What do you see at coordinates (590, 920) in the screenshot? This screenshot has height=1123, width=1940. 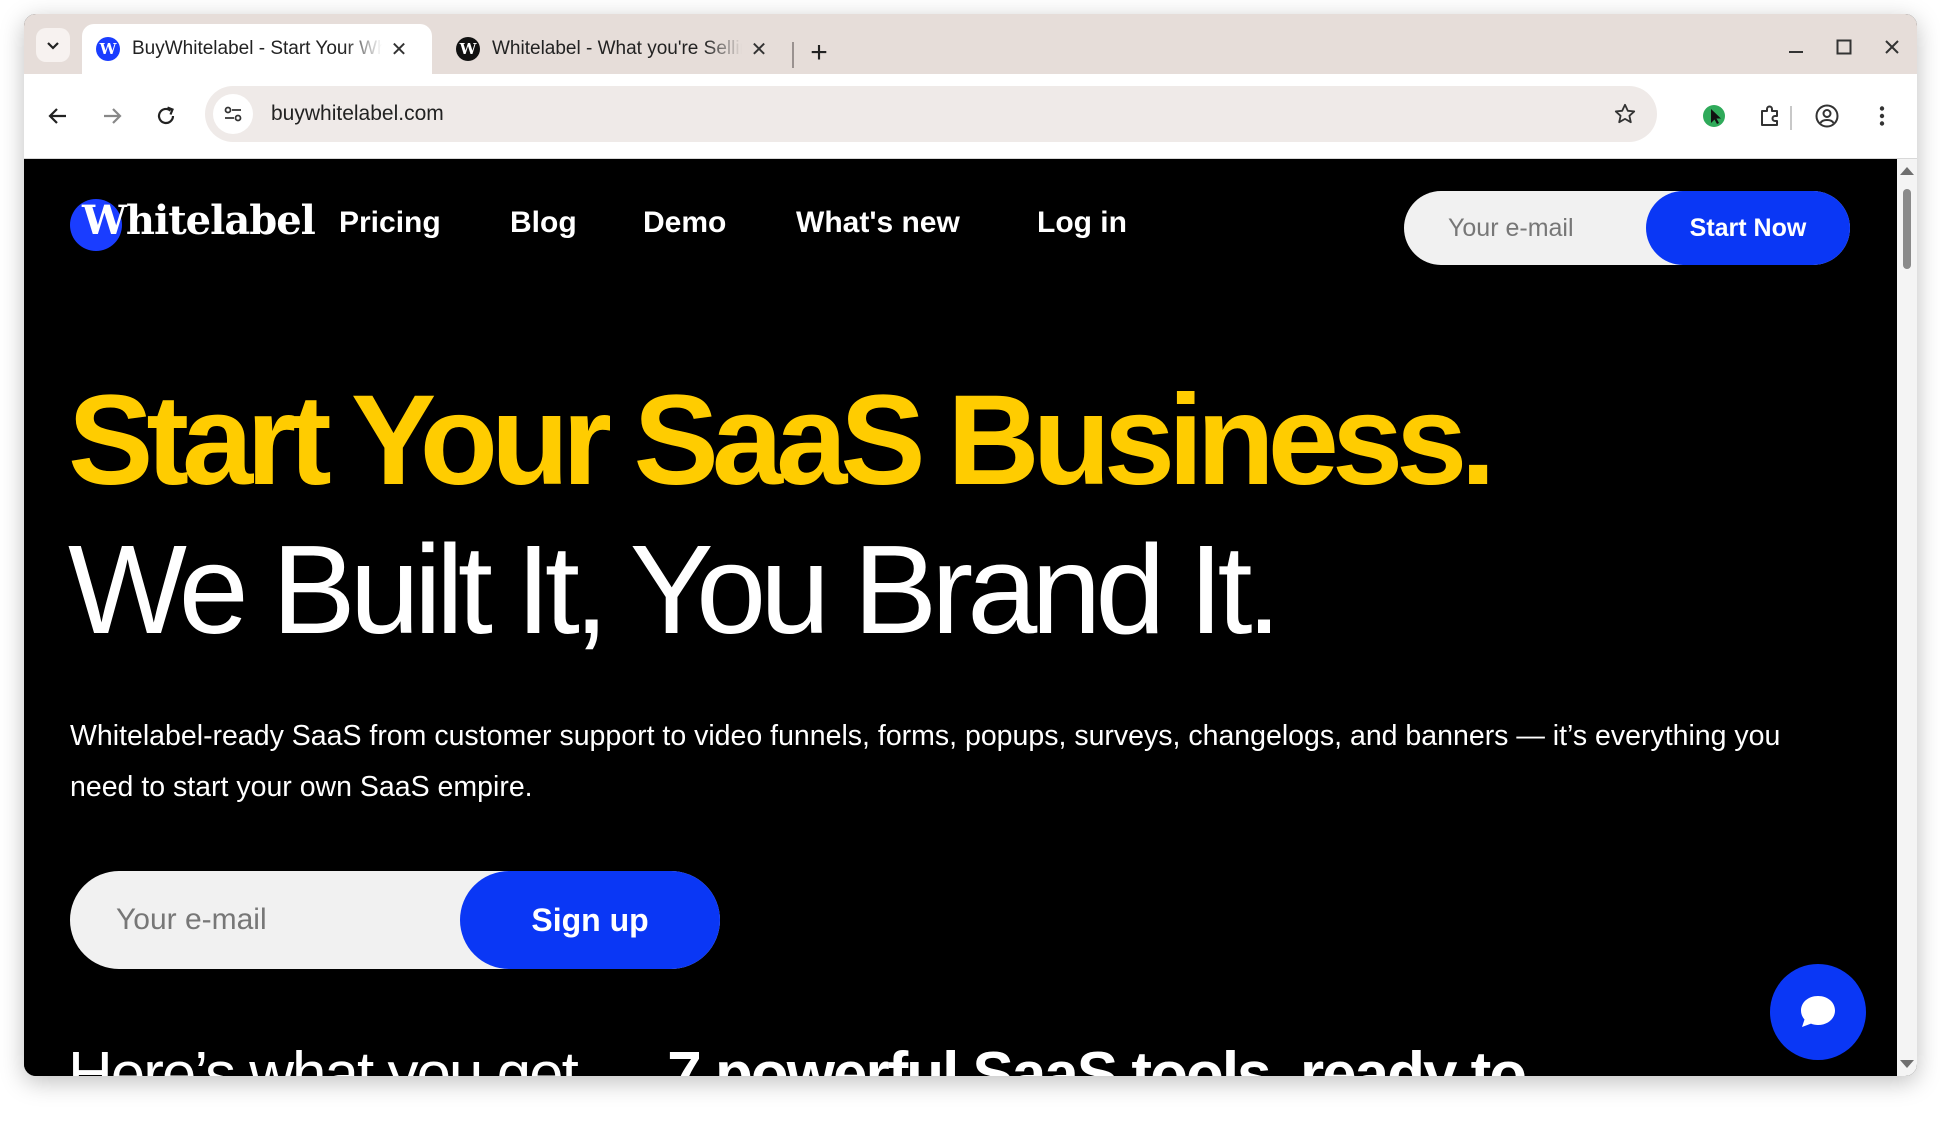 I see `sign-up-button: Sign up` at bounding box center [590, 920].